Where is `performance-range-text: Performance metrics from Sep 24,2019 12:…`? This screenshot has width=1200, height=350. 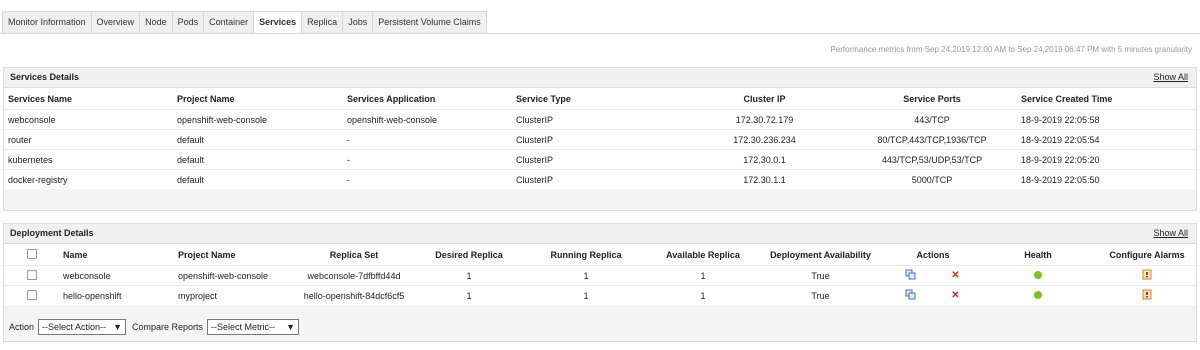 performance-range-text: Performance metrics from Sep 24,2019 12:… is located at coordinates (1011, 49).